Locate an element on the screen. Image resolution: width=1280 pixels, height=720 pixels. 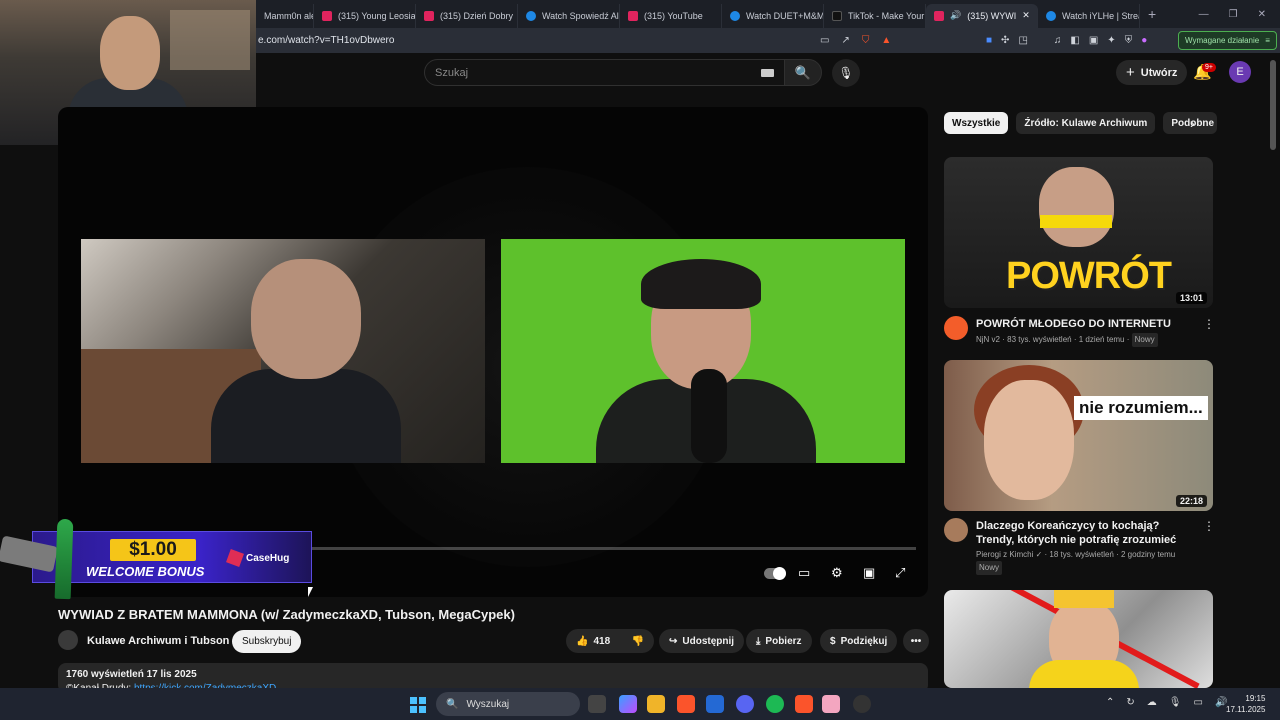
cloud-icon: ☁ is located at coordinates (1152, 702).